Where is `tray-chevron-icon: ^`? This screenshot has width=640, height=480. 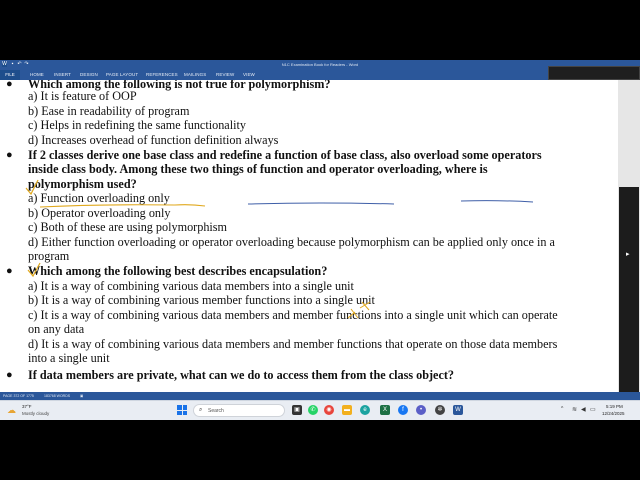 tray-chevron-icon: ^ is located at coordinates (562, 409).